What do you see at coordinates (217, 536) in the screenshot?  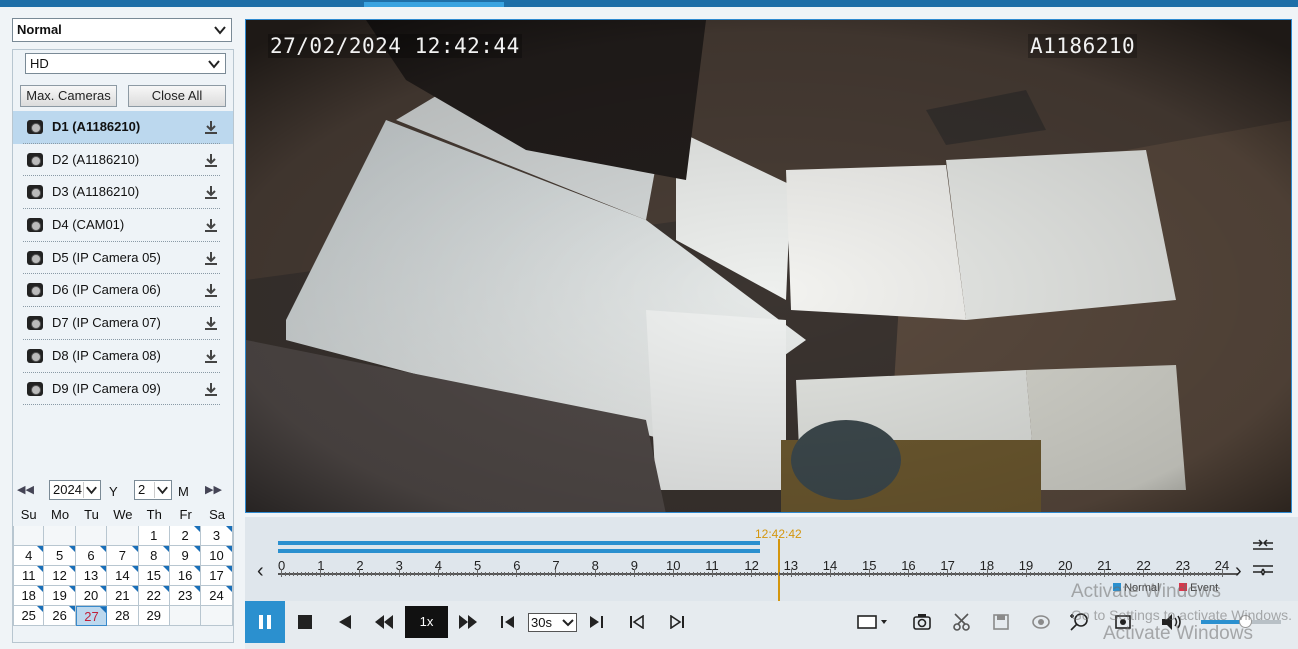 I see `calendar-day: 3` at bounding box center [217, 536].